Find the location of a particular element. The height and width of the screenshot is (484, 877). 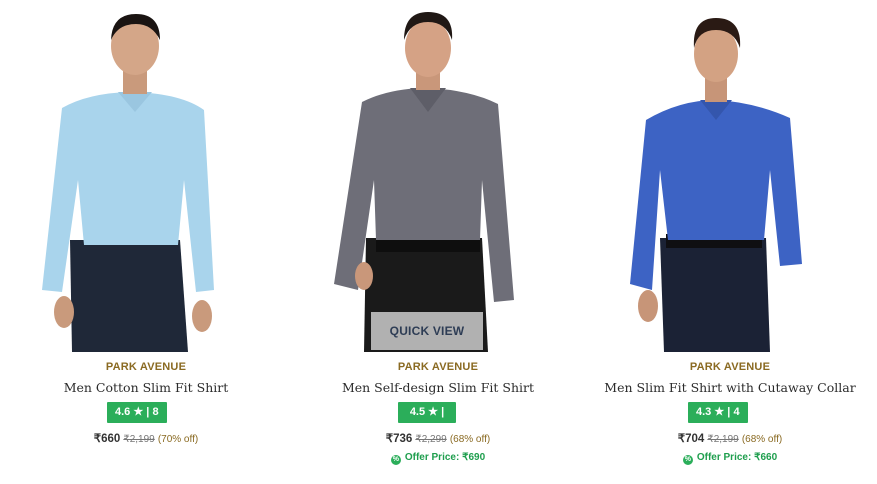

product-name: Men Self-design Slim Fit Shirt is located at coordinates (438, 387).